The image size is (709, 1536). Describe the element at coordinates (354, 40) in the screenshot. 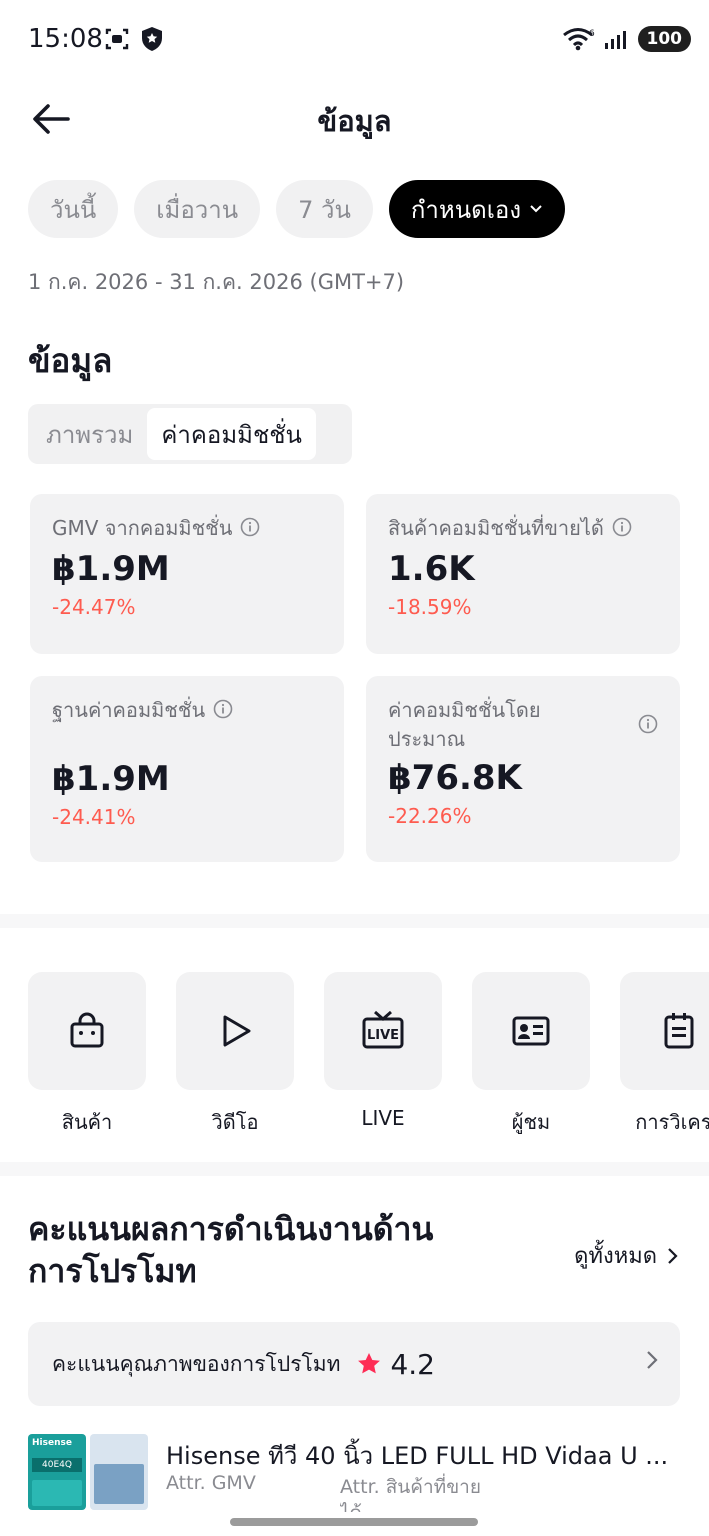

I see `status-bar: 15:08 6 100` at that location.